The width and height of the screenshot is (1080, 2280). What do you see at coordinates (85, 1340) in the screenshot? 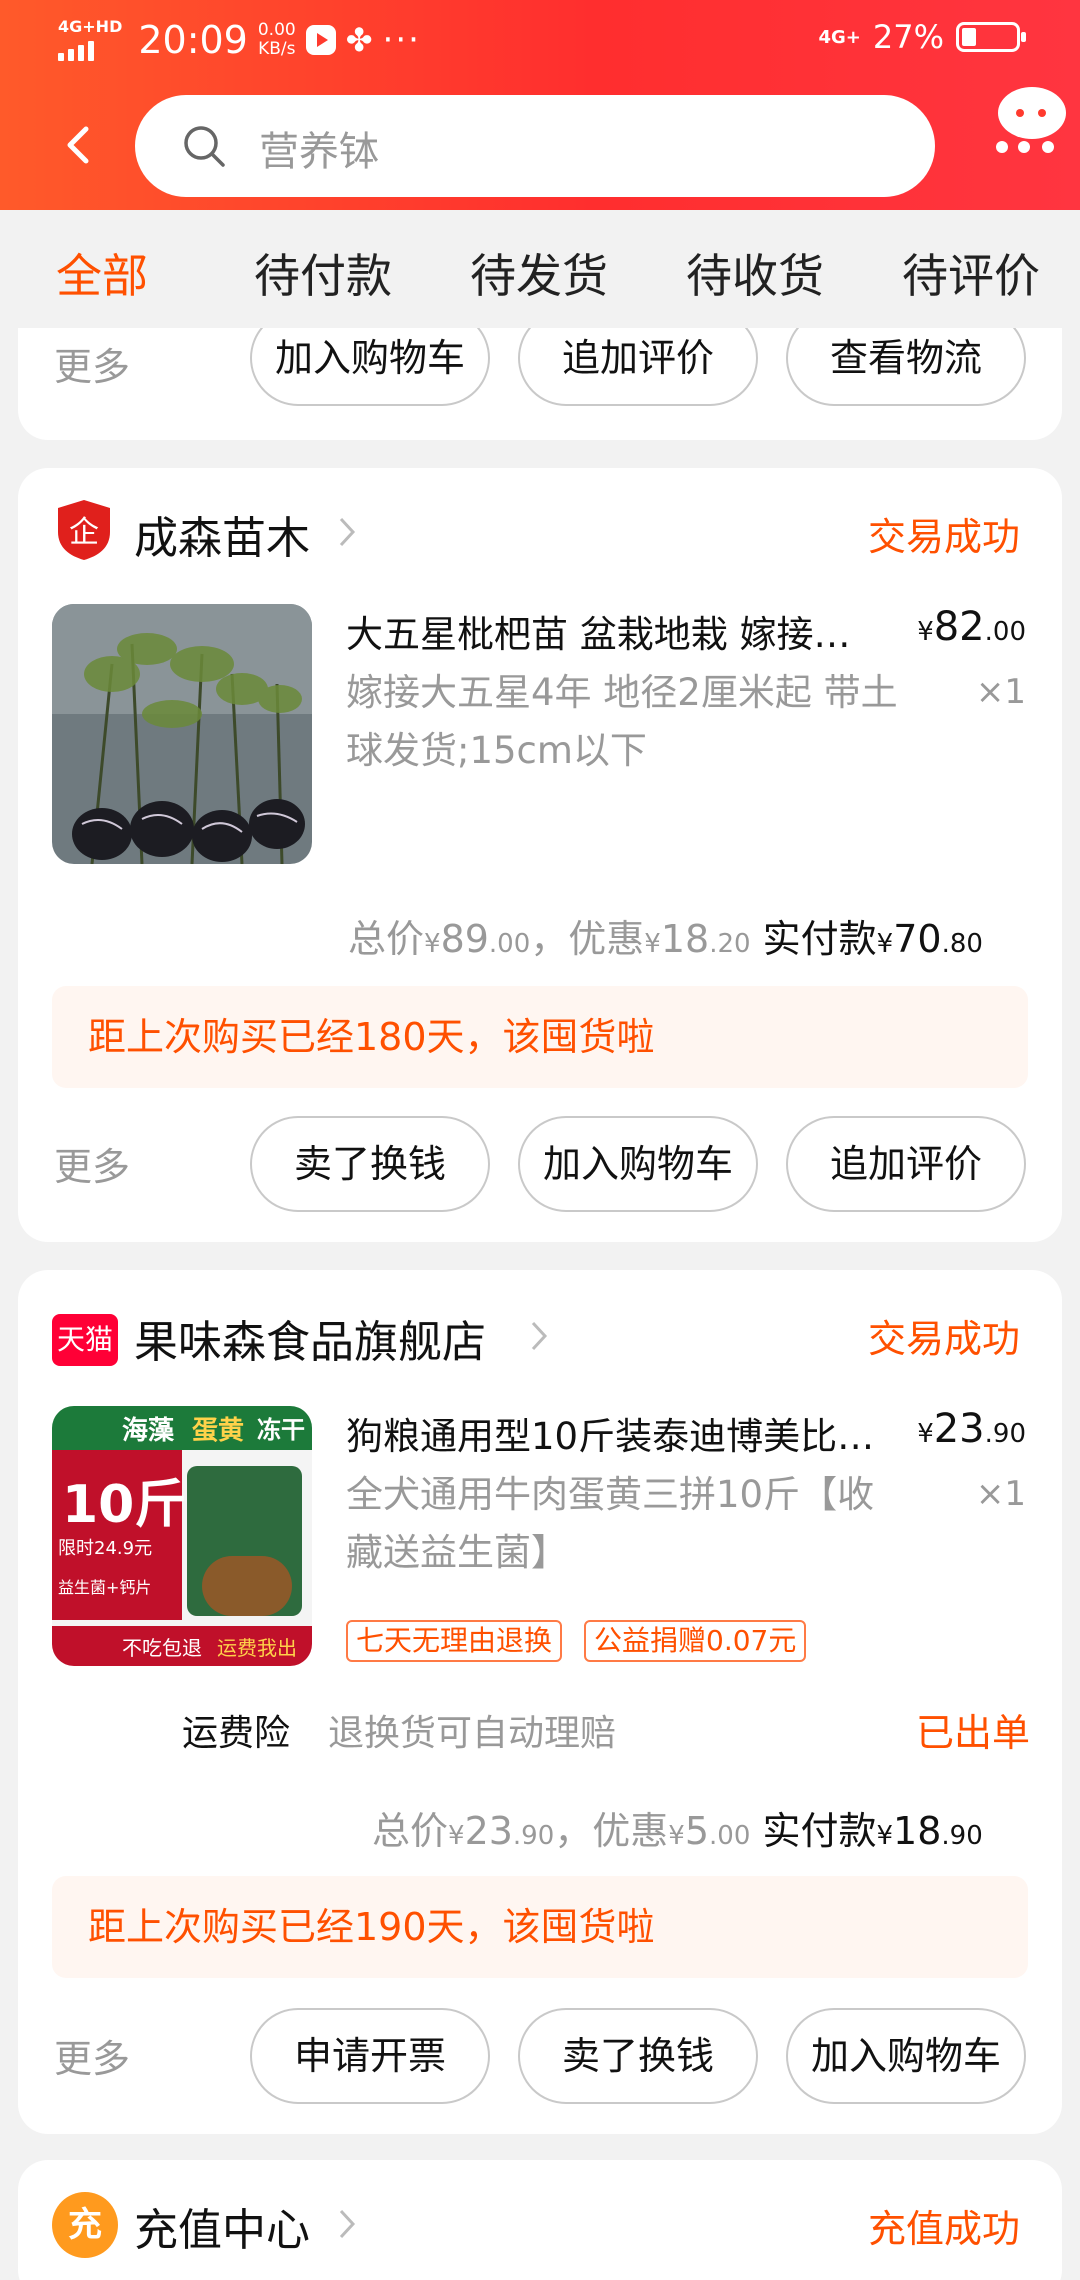
I see `tmall-logo-icon: 天猫` at bounding box center [85, 1340].